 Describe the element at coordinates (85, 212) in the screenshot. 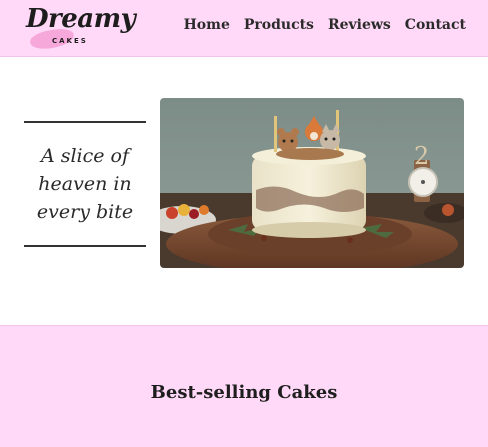

I see `tagline-line-3: every bite` at that location.